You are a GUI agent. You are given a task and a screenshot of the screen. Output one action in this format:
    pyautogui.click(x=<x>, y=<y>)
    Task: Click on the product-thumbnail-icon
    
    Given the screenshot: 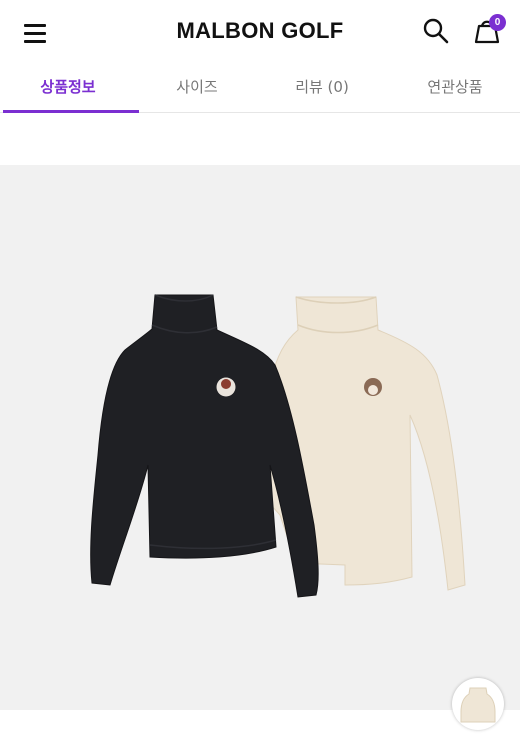 What is the action you would take?
    pyautogui.click(x=478, y=705)
    